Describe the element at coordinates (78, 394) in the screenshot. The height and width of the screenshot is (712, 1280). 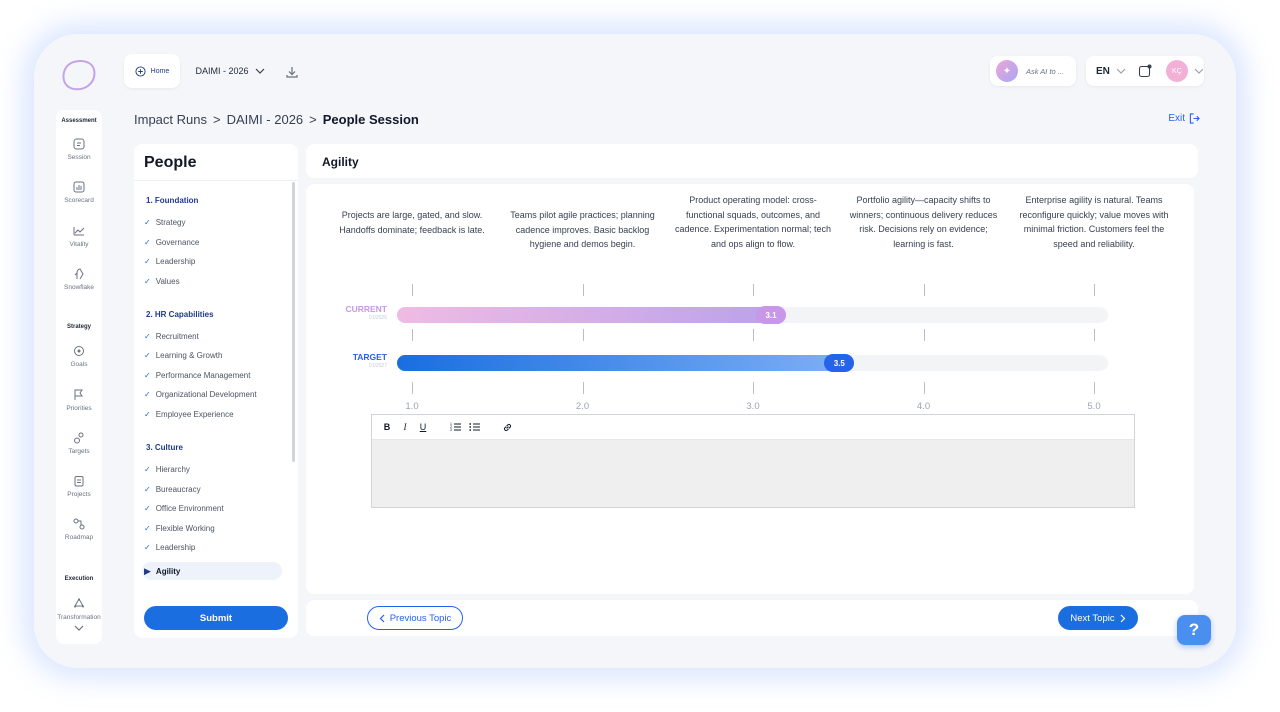
I see `flag-icon` at that location.